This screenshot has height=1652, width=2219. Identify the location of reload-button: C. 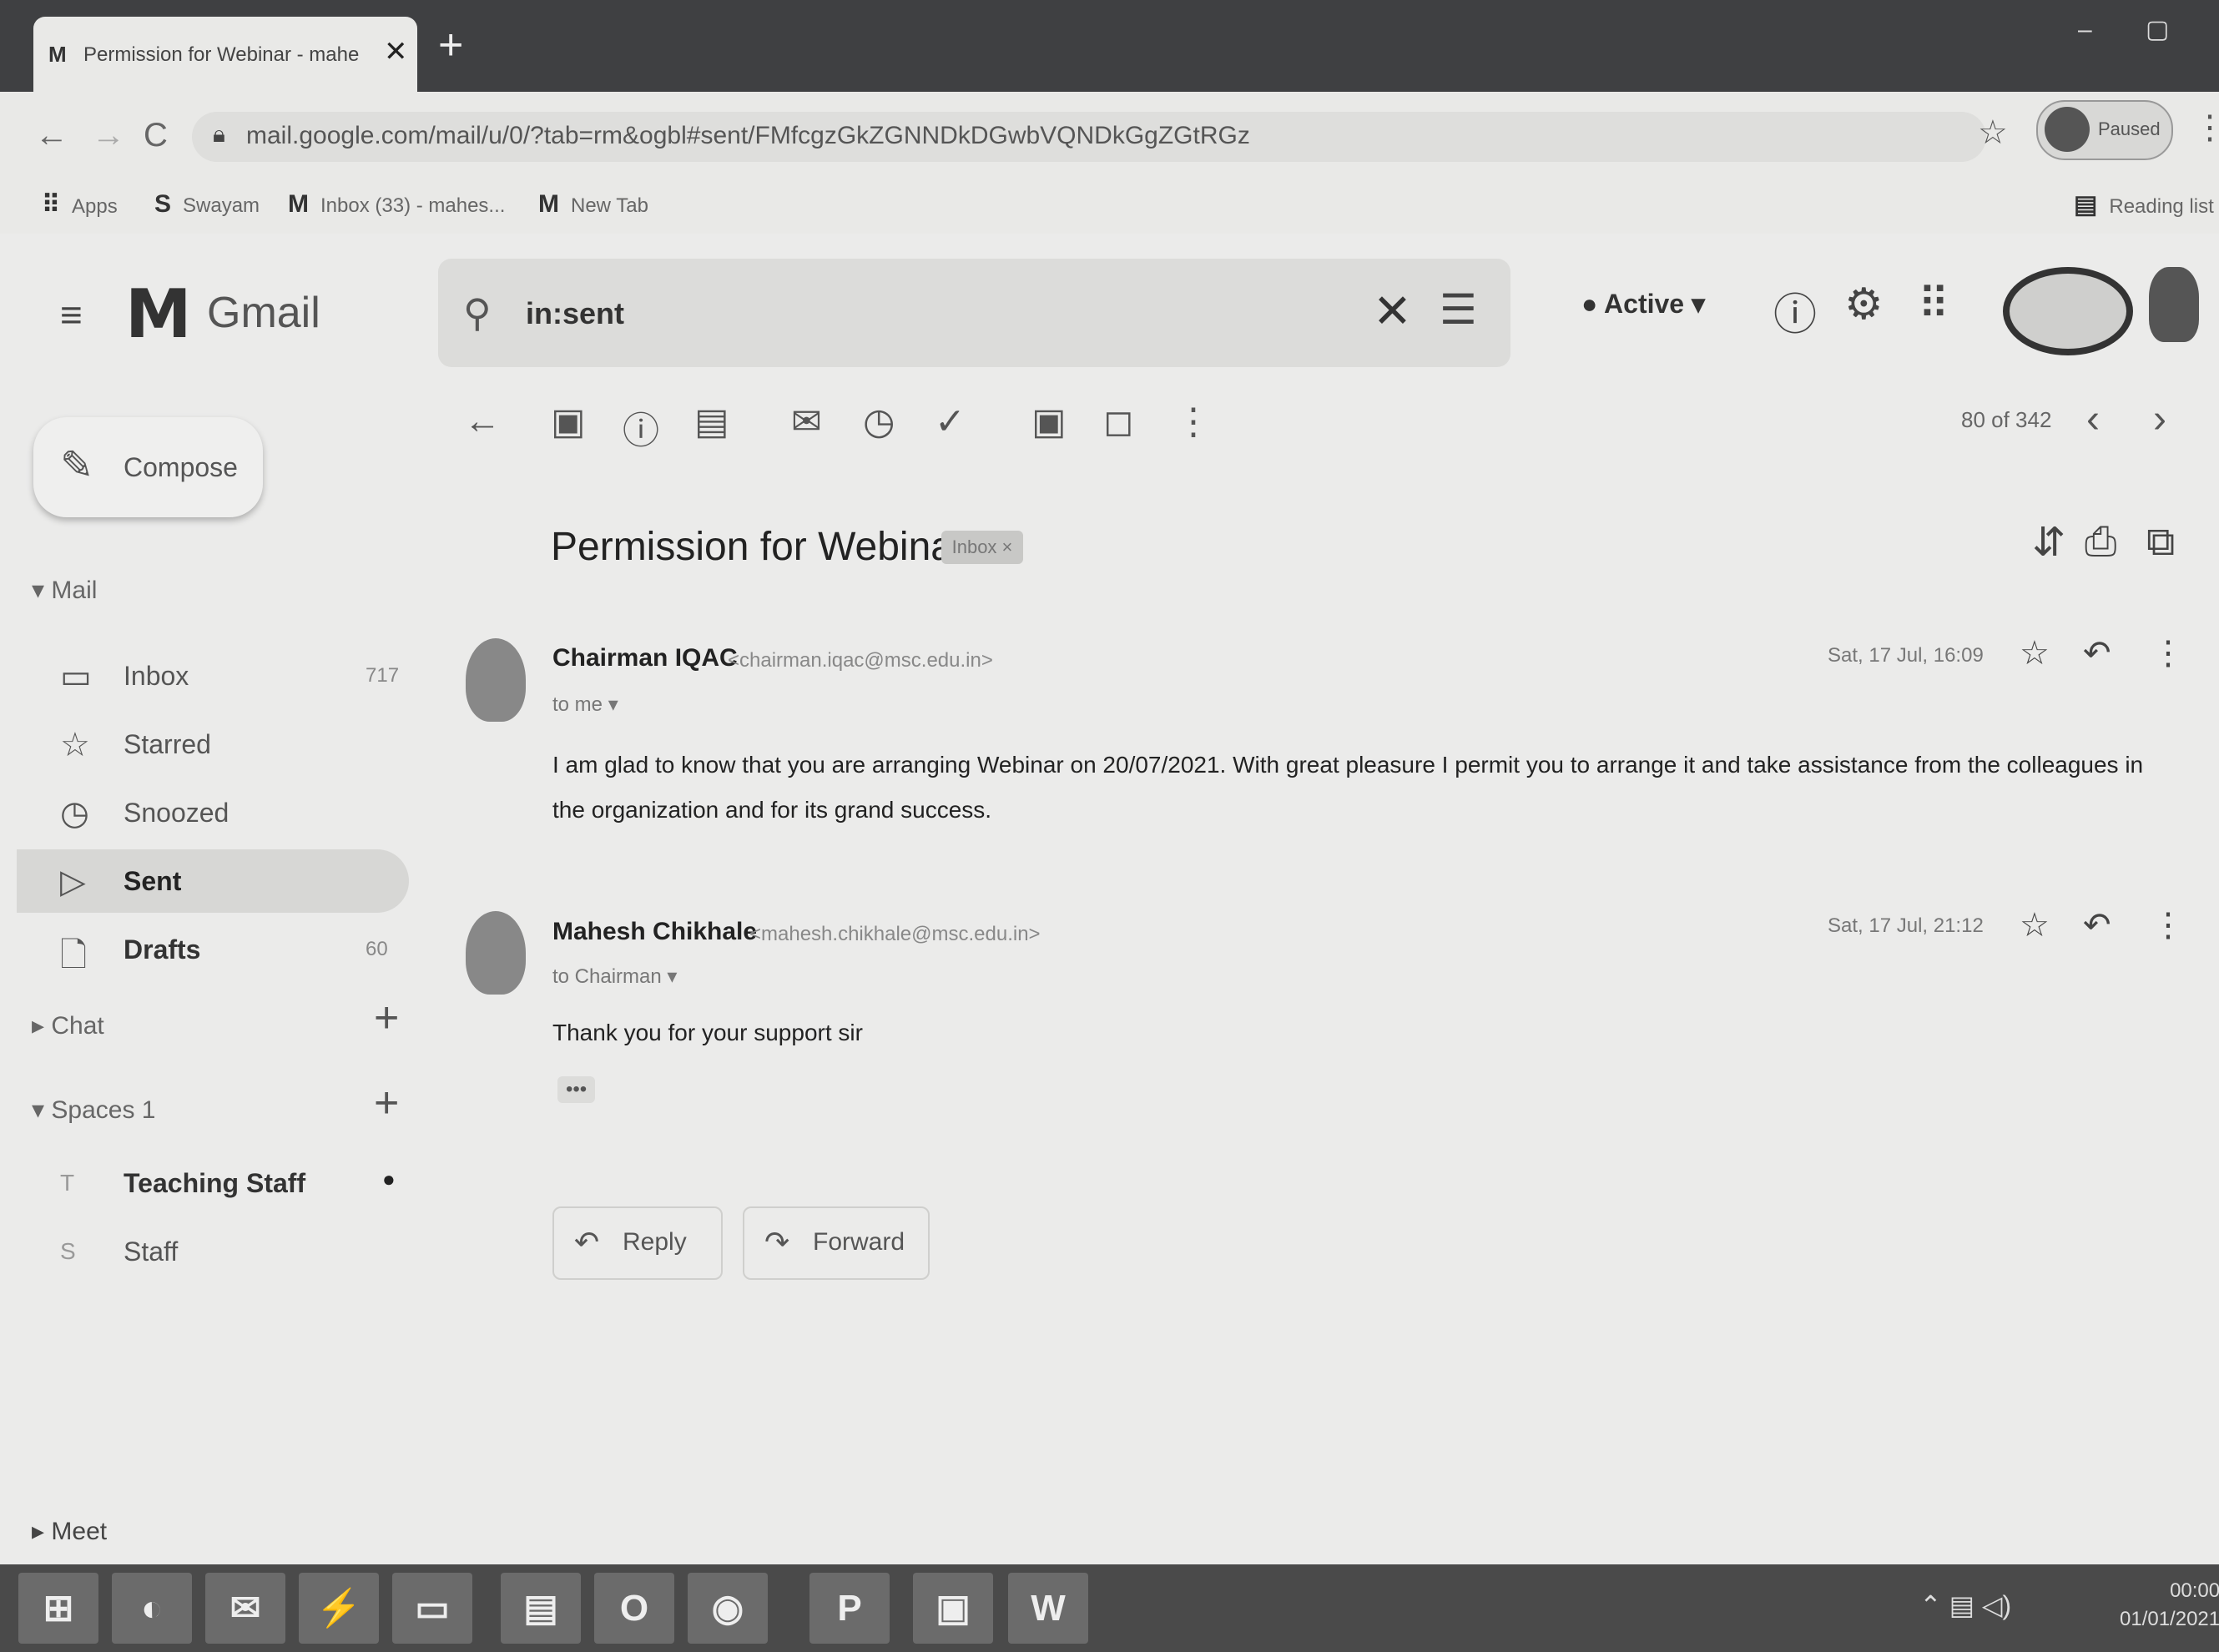
(156, 136).